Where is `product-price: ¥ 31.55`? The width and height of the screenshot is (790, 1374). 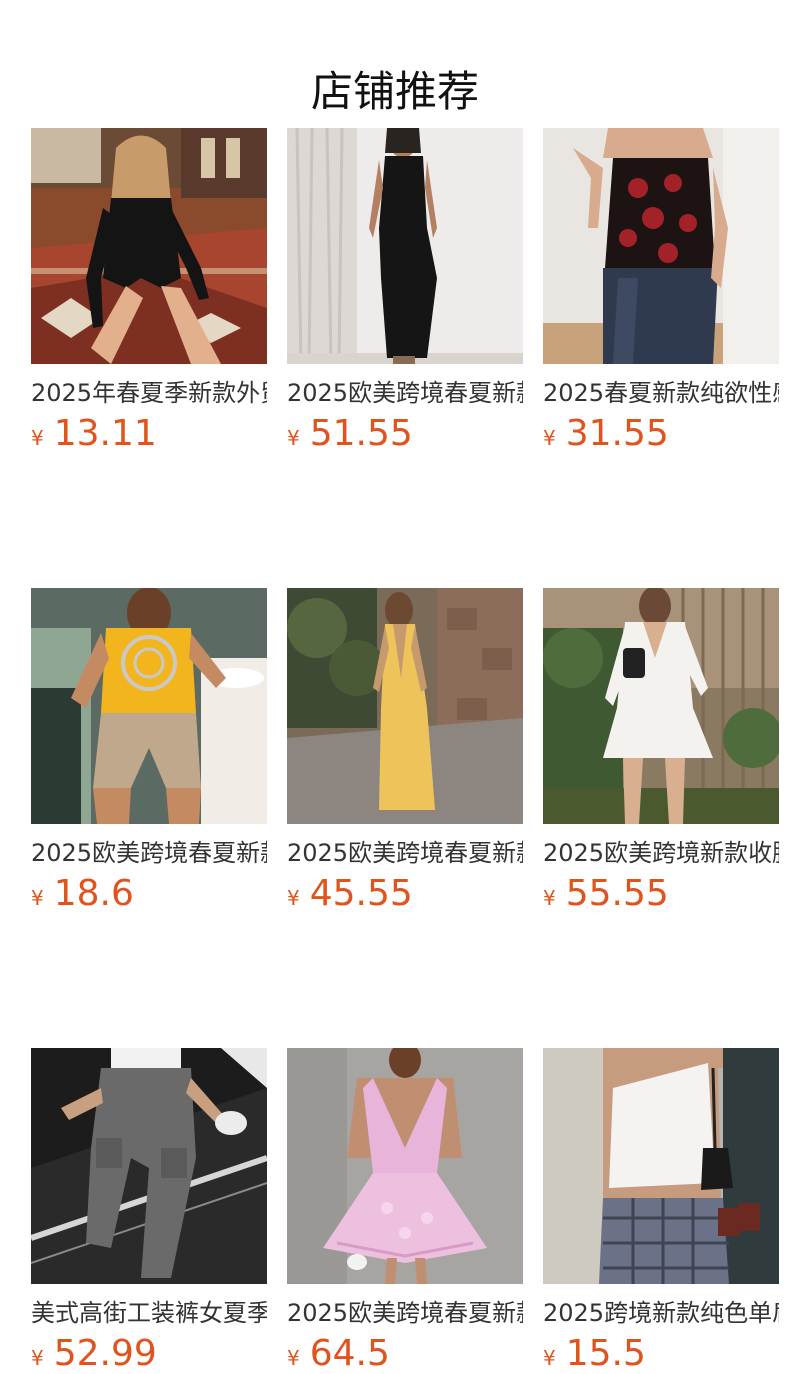
product-price: ¥ 31.55 is located at coordinates (661, 434).